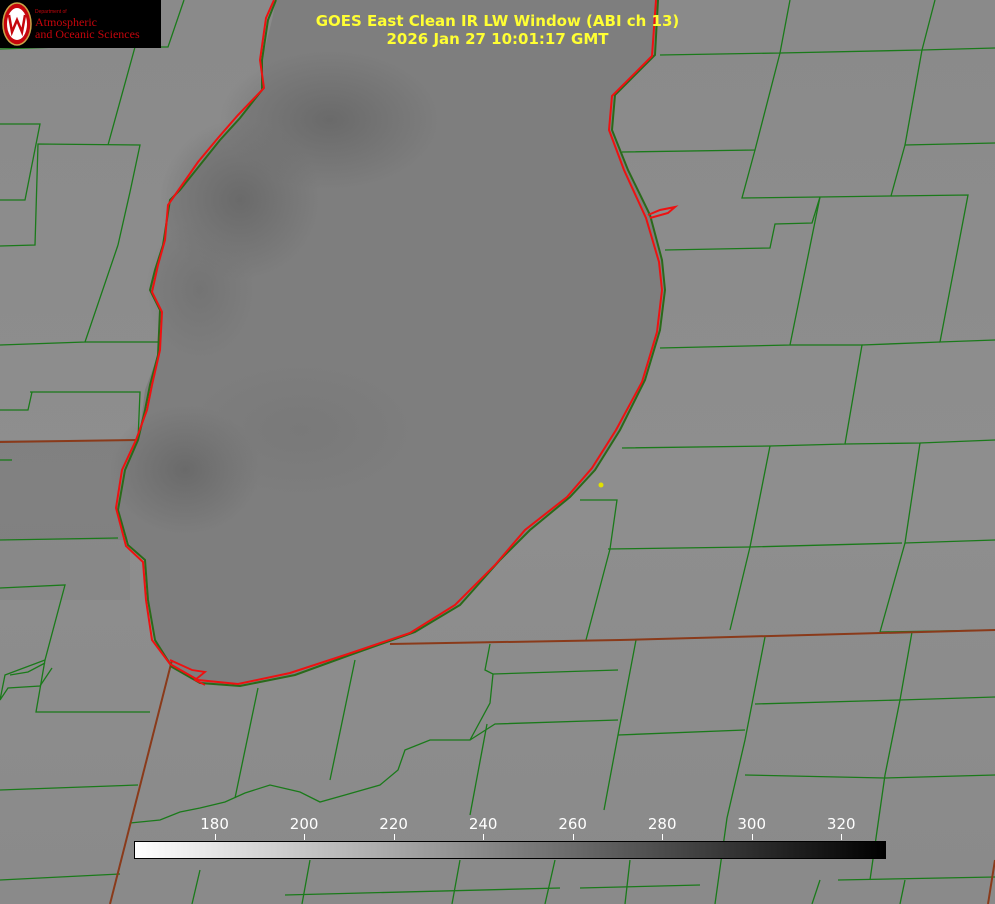 The image size is (995, 904). What do you see at coordinates (752, 824) in the screenshot?
I see `colorbar-tick-label: 300` at bounding box center [752, 824].